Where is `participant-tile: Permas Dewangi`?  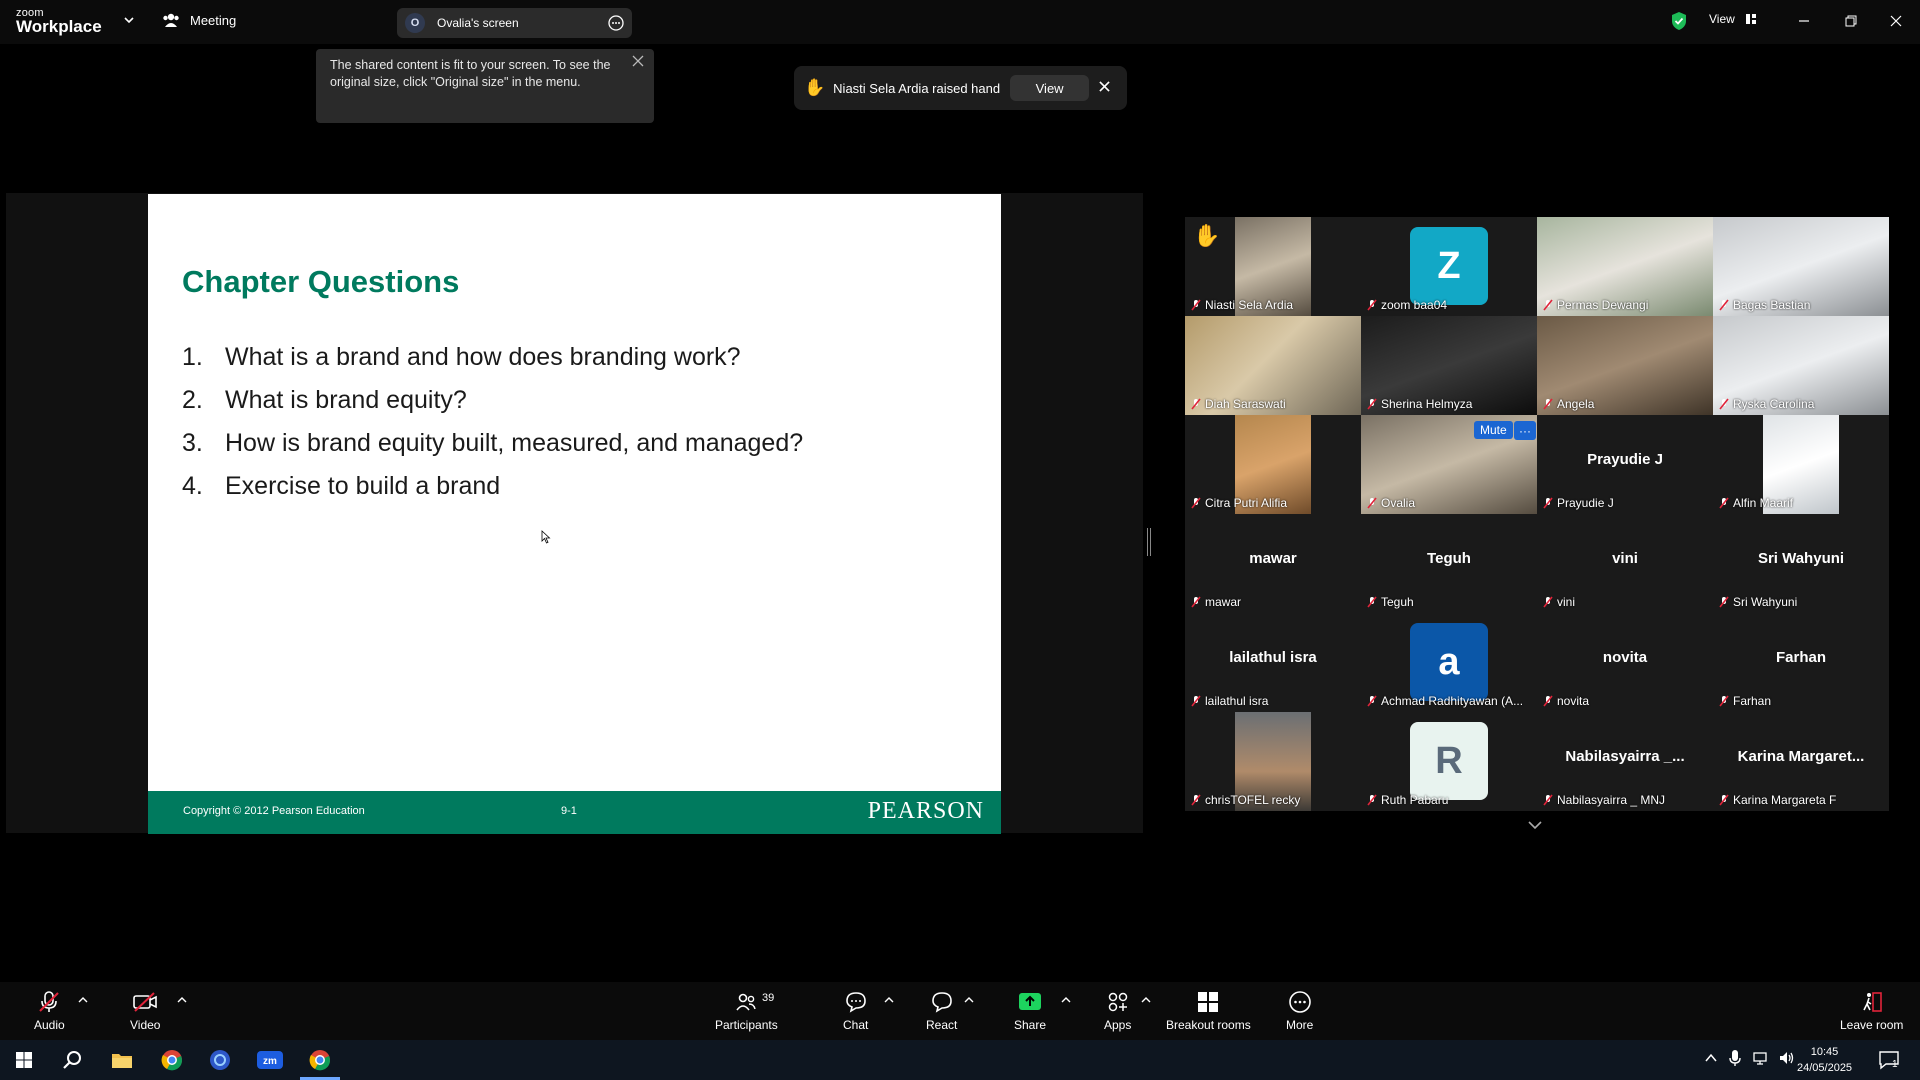
participant-tile: Permas Dewangi is located at coordinates (1625, 266).